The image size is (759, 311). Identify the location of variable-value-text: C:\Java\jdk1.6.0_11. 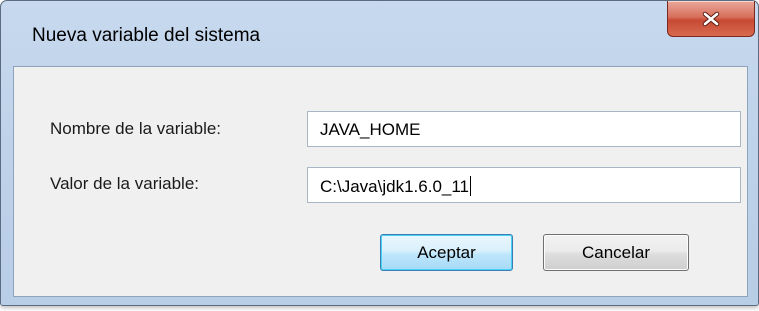
(394, 186).